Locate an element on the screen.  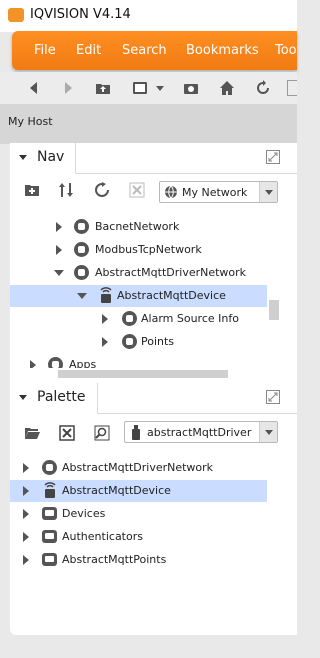
tree-node-label: Points is located at coordinates (158, 341).